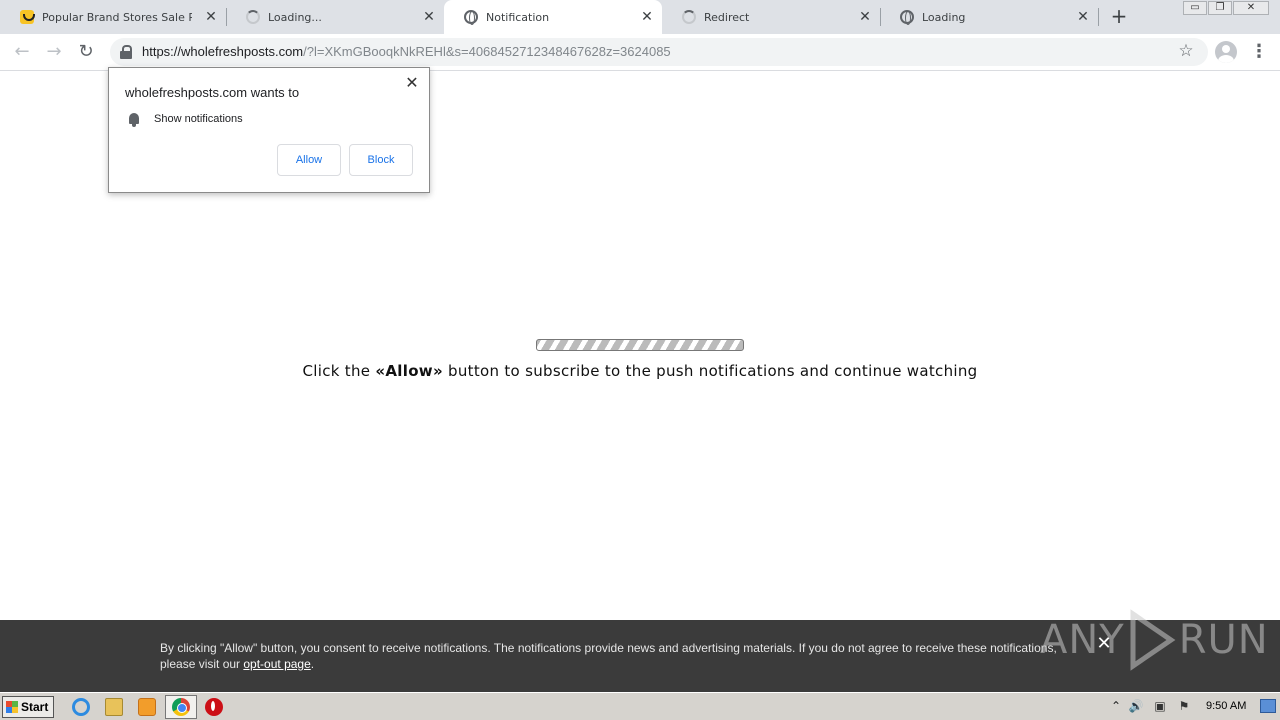 The image size is (1280, 720). What do you see at coordinates (412, 83) in the screenshot?
I see `close-icon: ✕` at bounding box center [412, 83].